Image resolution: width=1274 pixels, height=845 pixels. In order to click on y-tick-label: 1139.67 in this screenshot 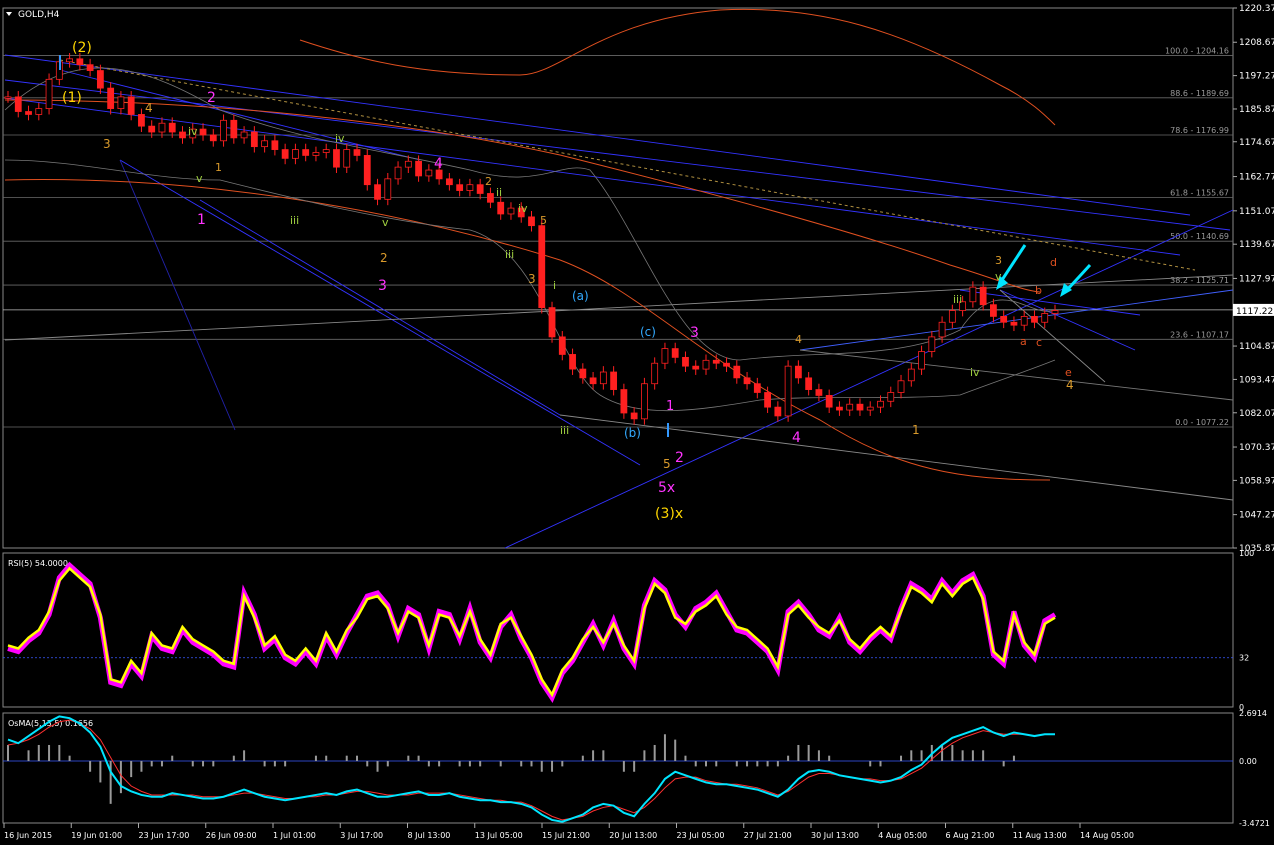, I will do `click(1256, 245)`.